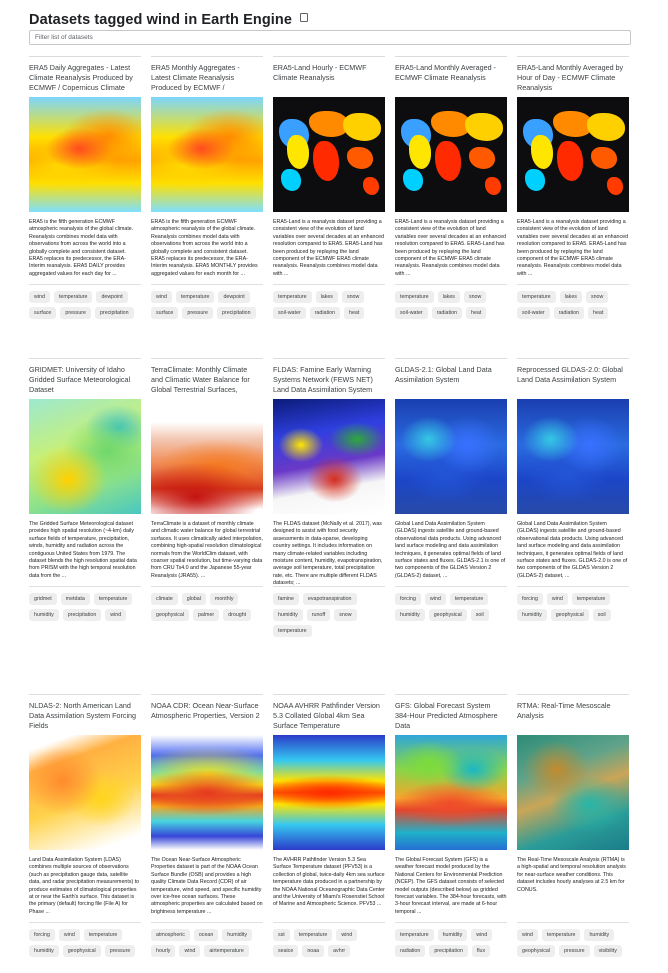 Image resolution: width=668 pixels, height=973 pixels. What do you see at coordinates (330, 37) in the screenshot?
I see `filter-datasets-input` at bounding box center [330, 37].